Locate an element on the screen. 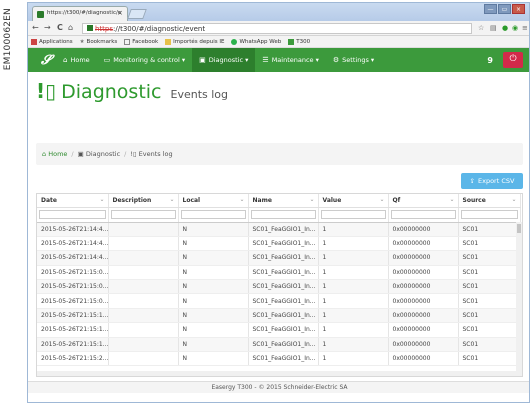 The width and height of the screenshot is (532, 405). diagnostic-icon: ▣ is located at coordinates (202, 60).